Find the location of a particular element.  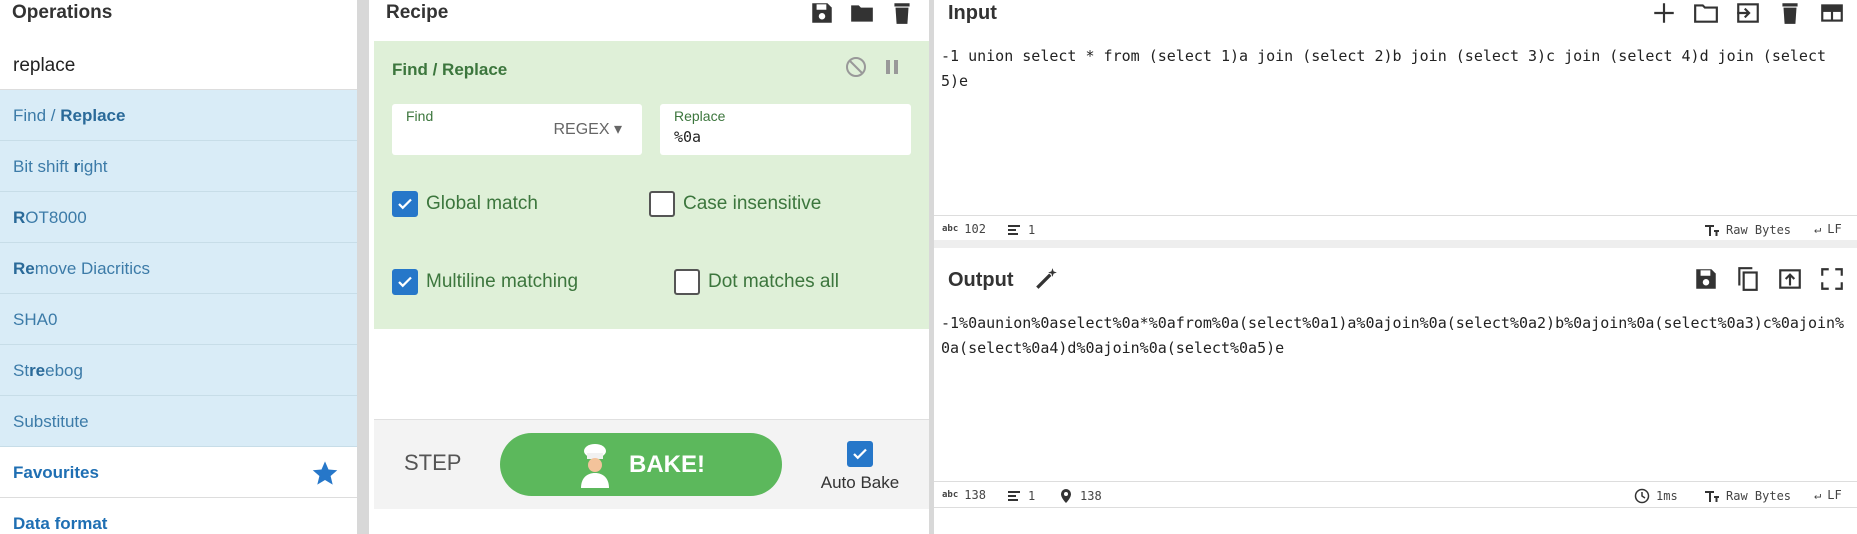

output-lines: 1 is located at coordinates (1020, 496).